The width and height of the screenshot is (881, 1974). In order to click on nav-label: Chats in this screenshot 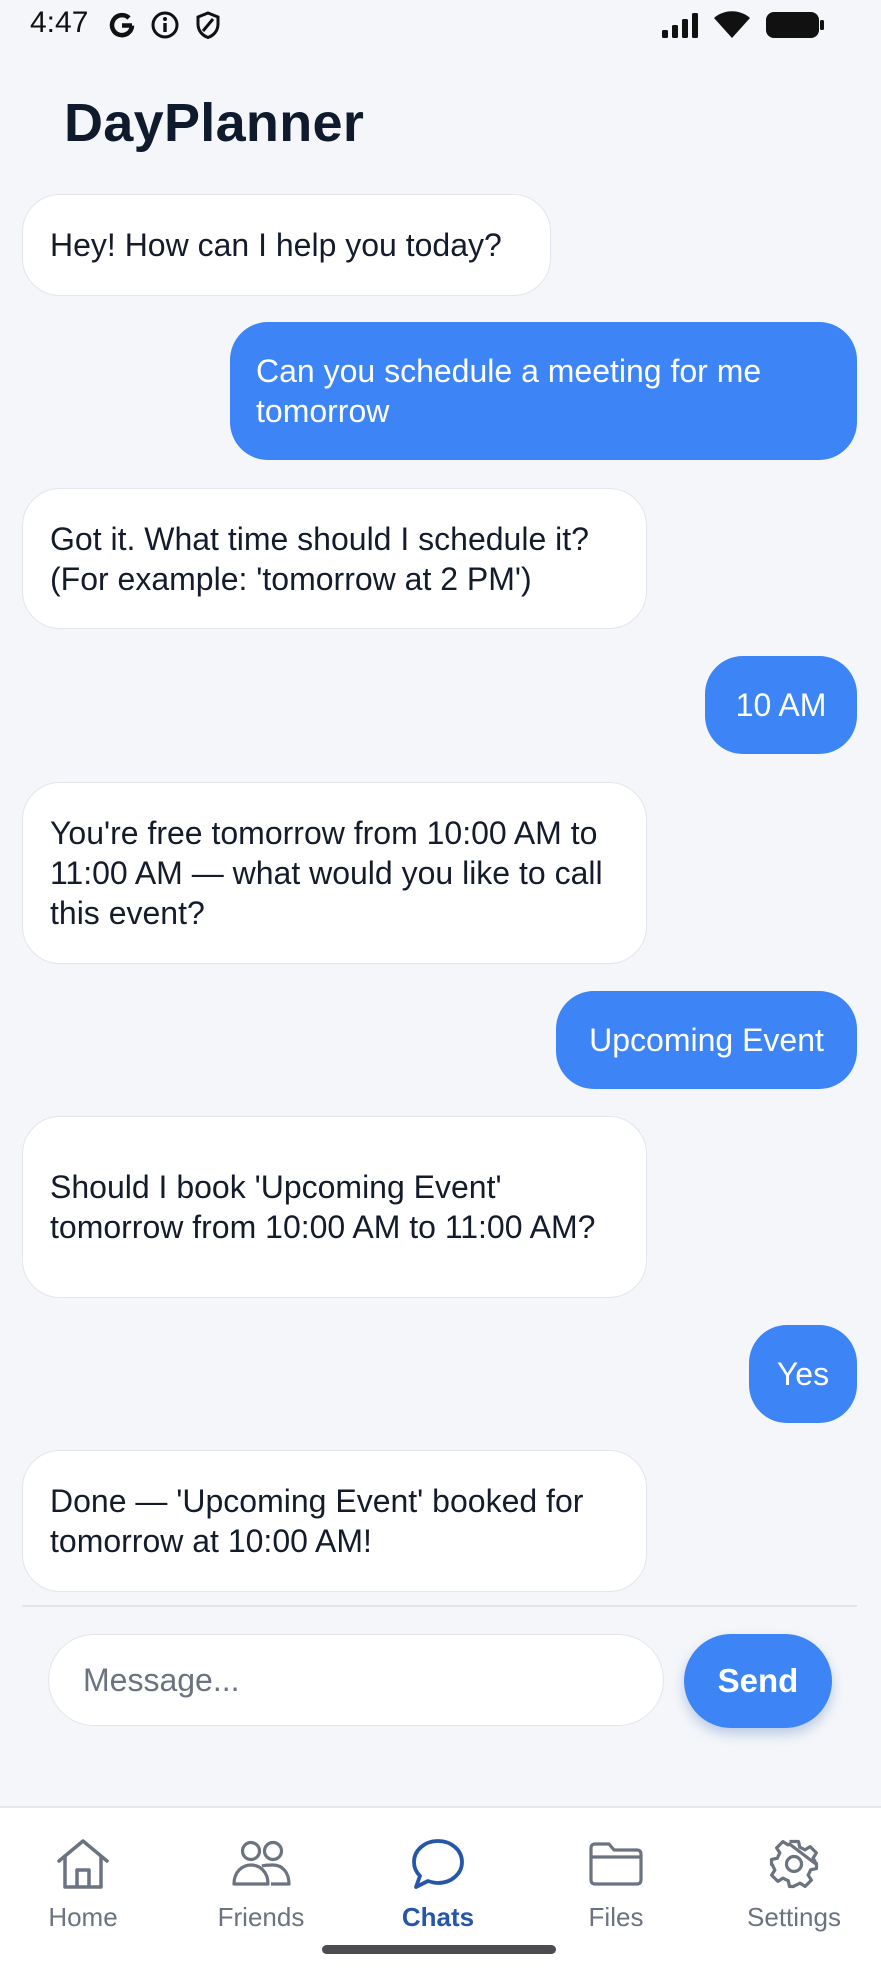, I will do `click(438, 1917)`.